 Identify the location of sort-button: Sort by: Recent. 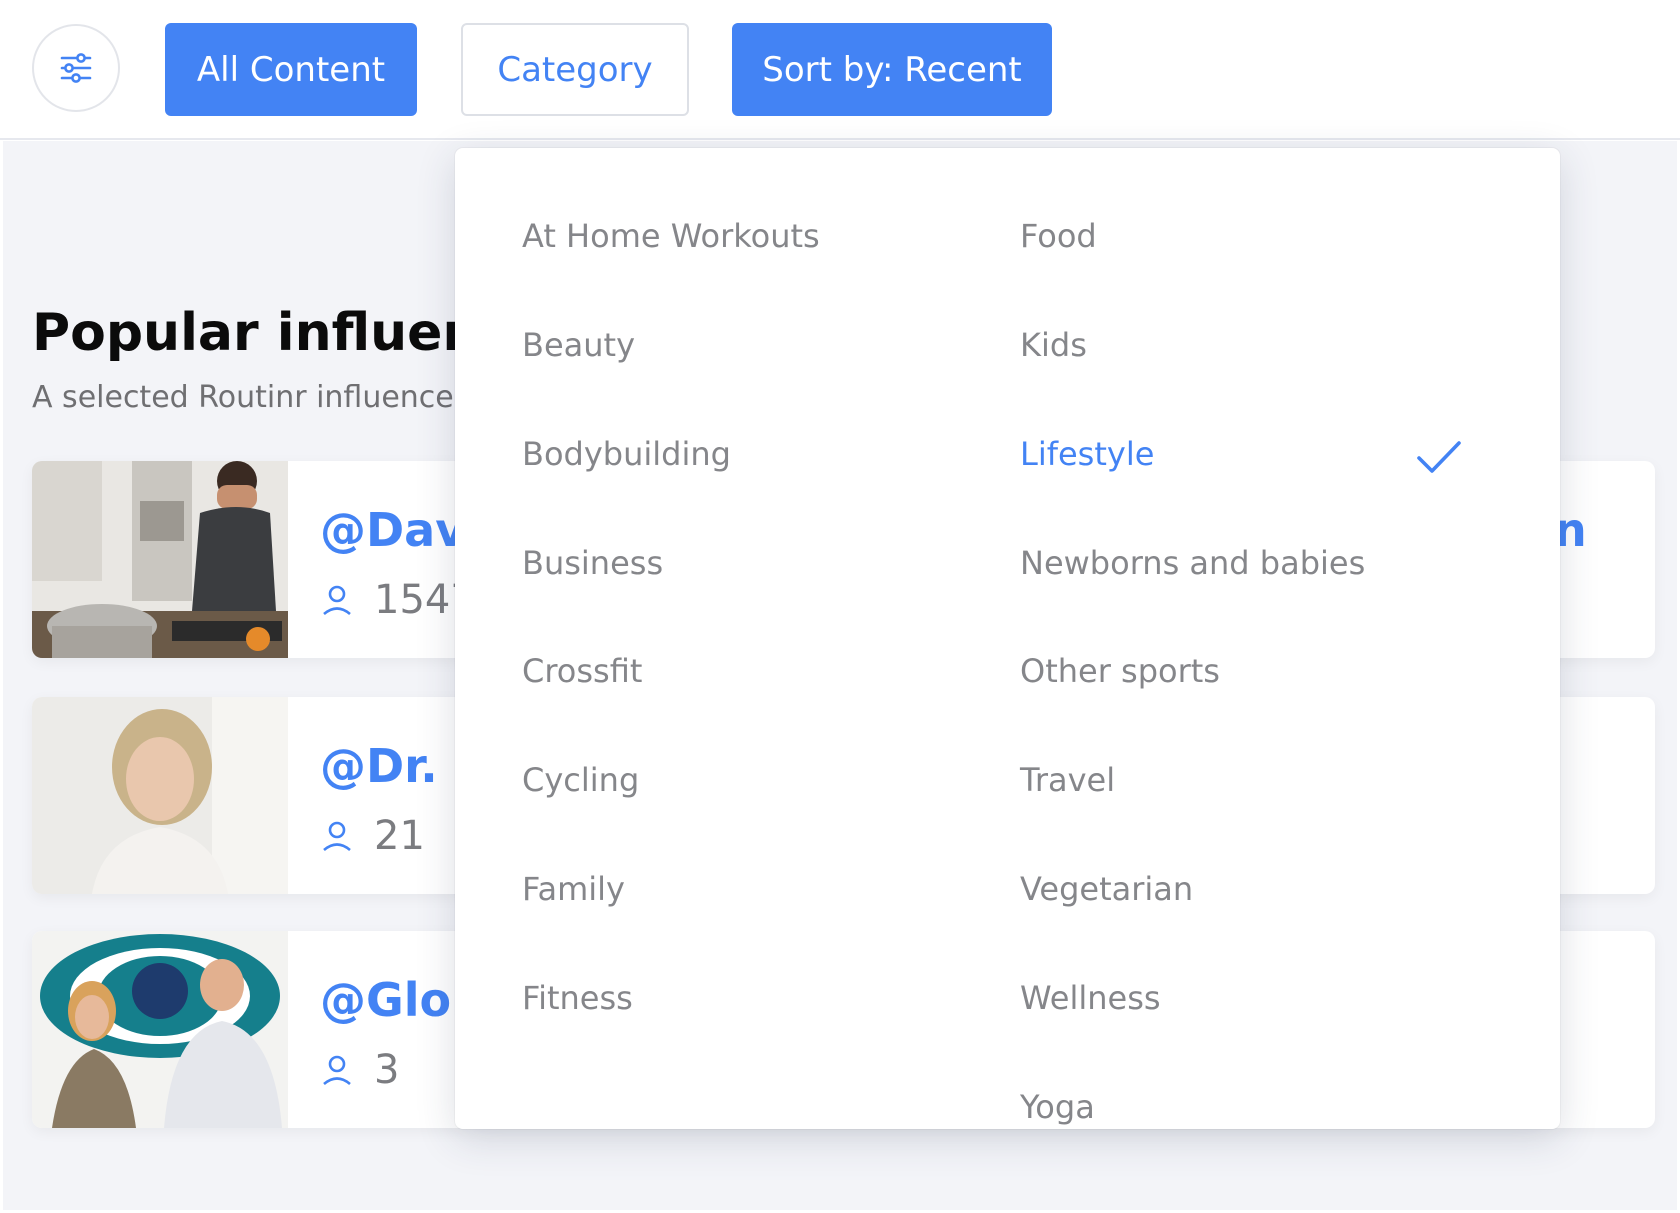
(892, 69).